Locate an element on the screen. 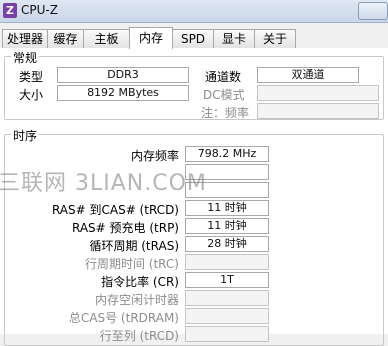 Image resolution: width=388 pixels, height=346 pixels. trp-label: RAS# 预充电 (tRP) is located at coordinates (125, 228).